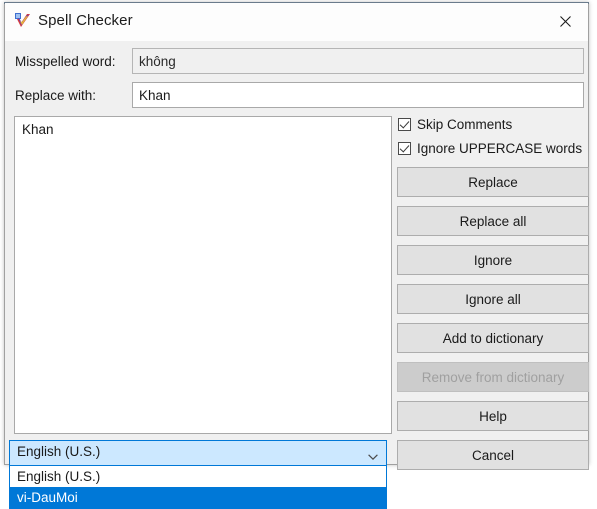 The width and height of the screenshot is (597, 509). Describe the element at coordinates (493, 221) in the screenshot. I see `replace-all-button: Replace all` at that location.